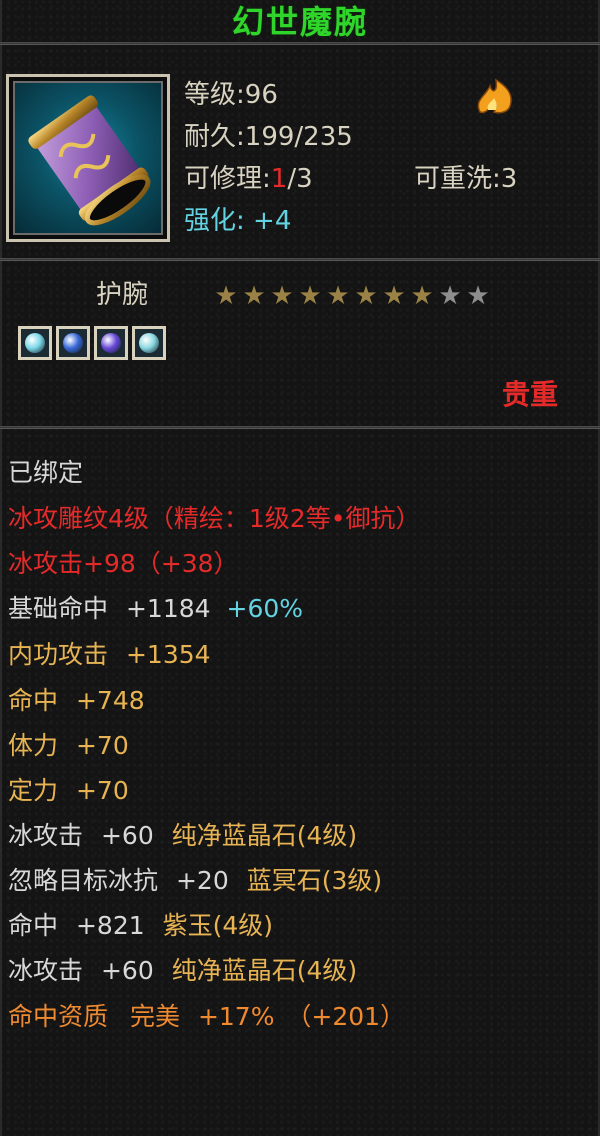 The width and height of the screenshot is (600, 1136). Describe the element at coordinates (122, 295) in the screenshot. I see `item-type: 护腕` at that location.